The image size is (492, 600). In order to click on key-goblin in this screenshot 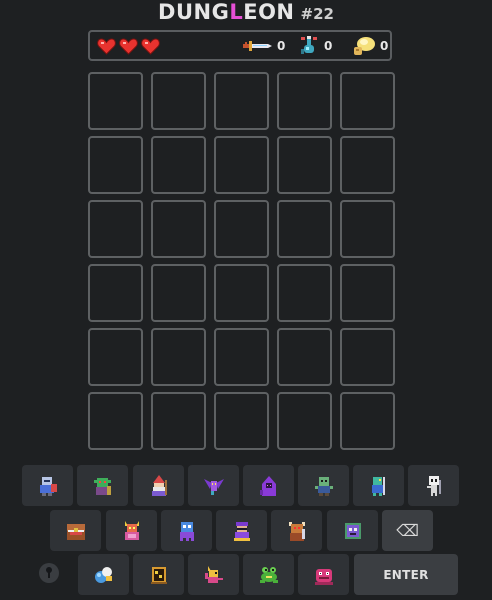, I will do `click(102, 485)`.